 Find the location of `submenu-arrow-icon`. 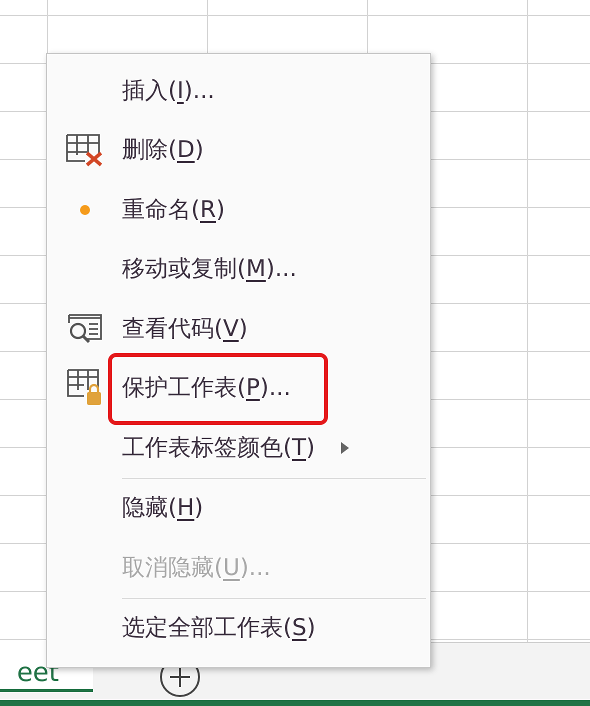

submenu-arrow-icon is located at coordinates (345, 448).